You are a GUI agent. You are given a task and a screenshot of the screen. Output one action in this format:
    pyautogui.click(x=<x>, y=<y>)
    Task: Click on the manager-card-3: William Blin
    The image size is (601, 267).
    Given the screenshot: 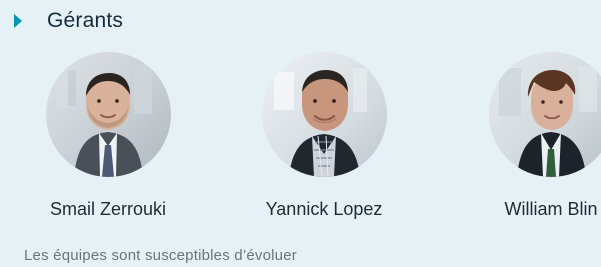 What is the action you would take?
    pyautogui.click(x=536, y=142)
    